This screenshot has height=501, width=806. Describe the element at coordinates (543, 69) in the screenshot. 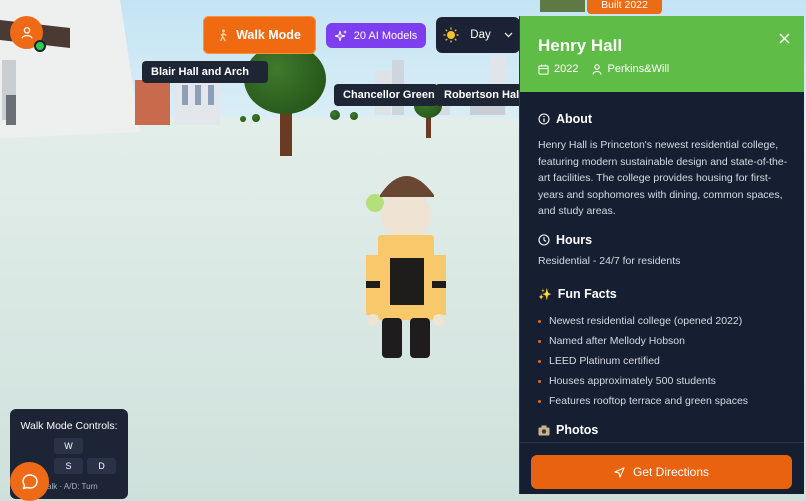

I see `calendar-icon` at that location.